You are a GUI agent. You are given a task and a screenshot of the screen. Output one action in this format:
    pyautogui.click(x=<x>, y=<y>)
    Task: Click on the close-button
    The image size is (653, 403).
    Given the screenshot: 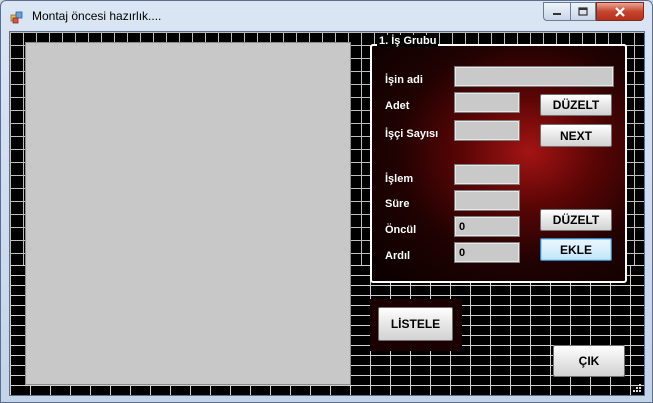 What is the action you would take?
    pyautogui.click(x=620, y=11)
    